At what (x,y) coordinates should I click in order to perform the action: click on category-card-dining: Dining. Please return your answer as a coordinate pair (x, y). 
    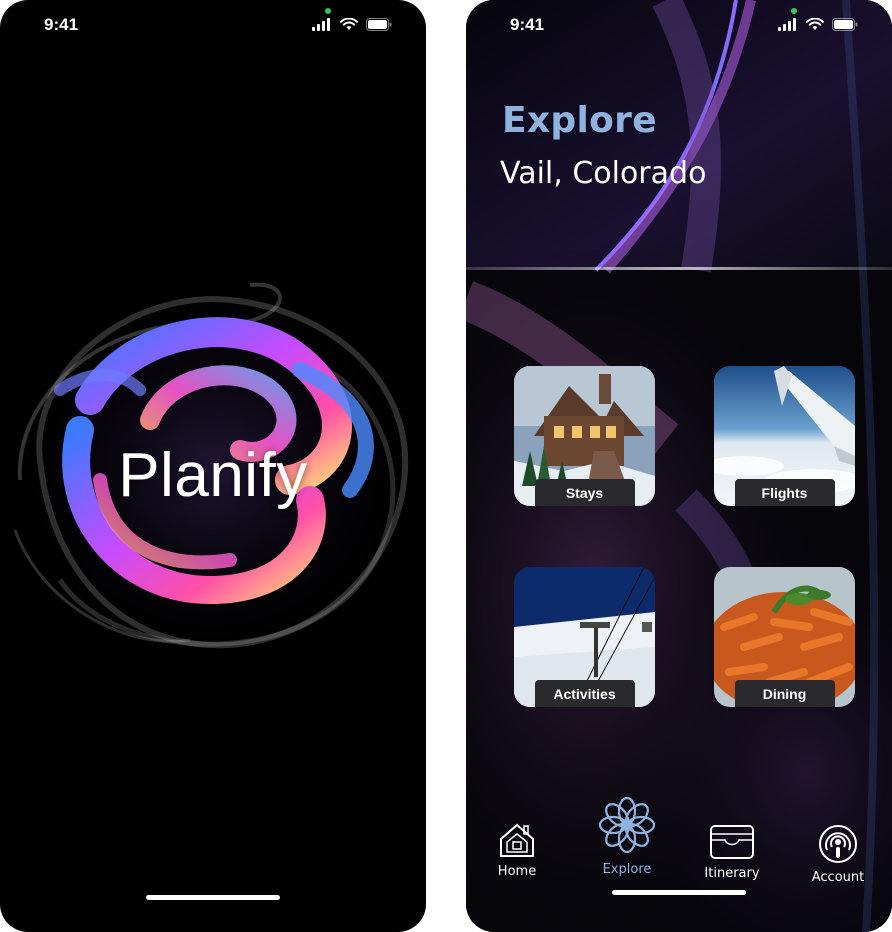
    Looking at the image, I should click on (784, 637).